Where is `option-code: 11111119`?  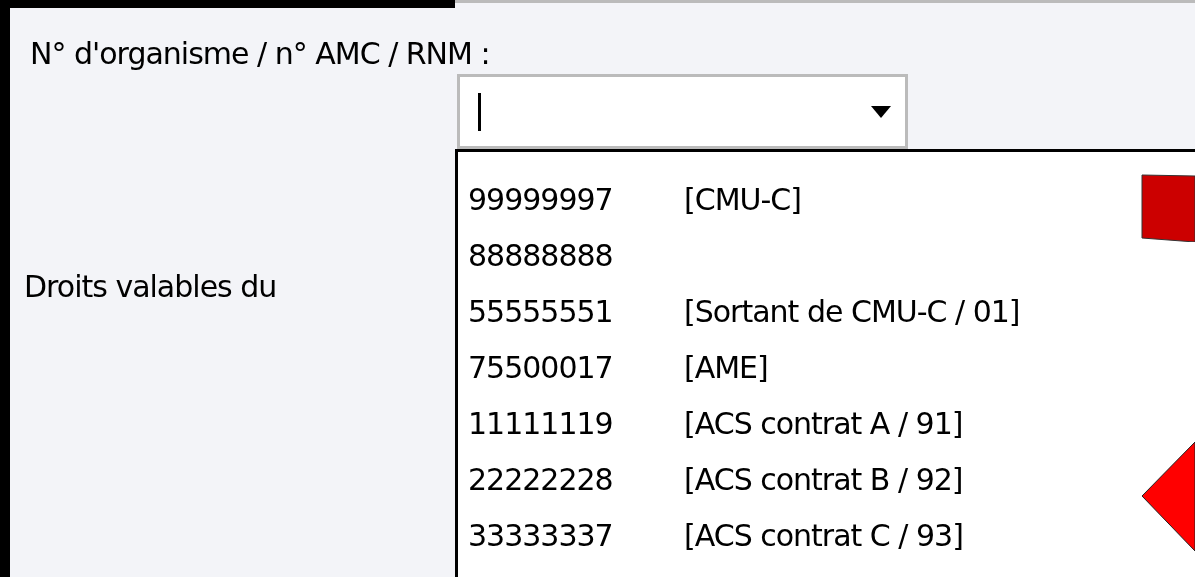
option-code: 11111119 is located at coordinates (576, 424).